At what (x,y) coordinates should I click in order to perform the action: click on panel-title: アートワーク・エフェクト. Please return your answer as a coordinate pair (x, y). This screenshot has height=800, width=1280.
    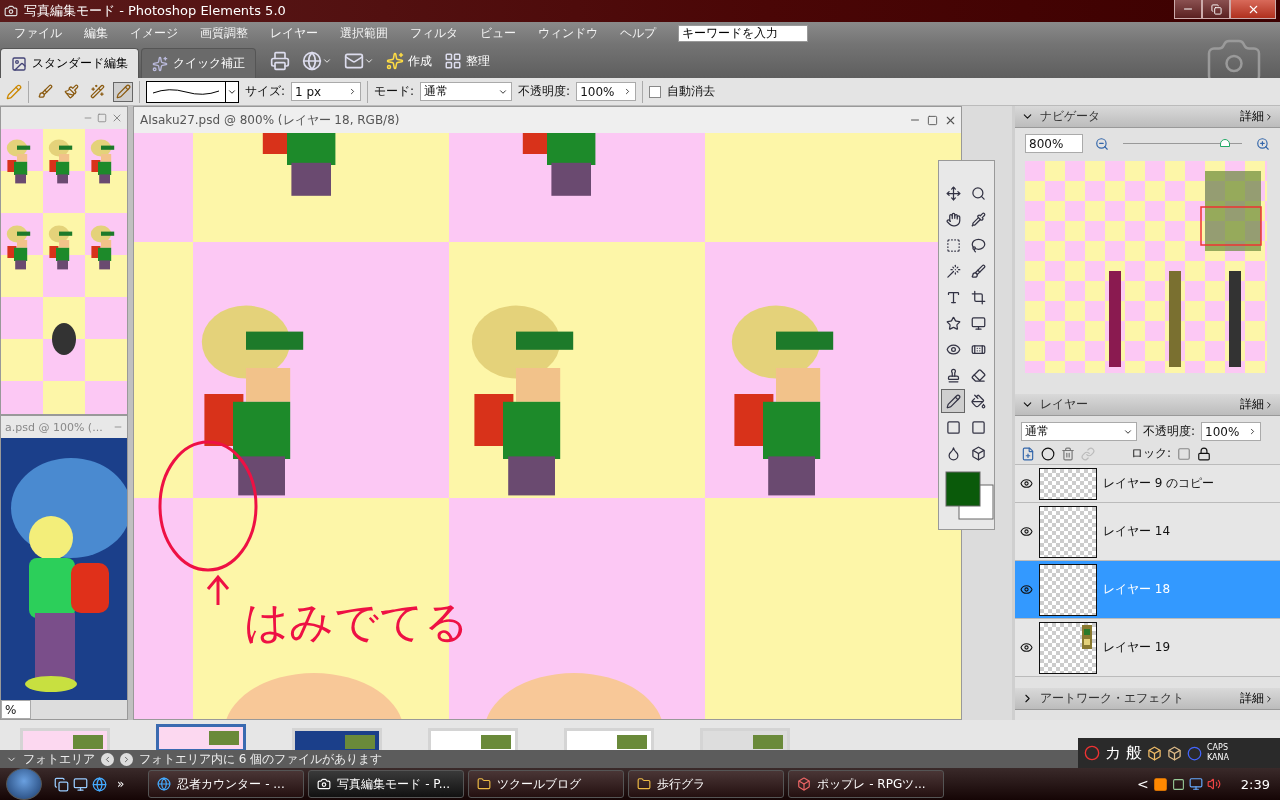
    Looking at the image, I should click on (1112, 698).